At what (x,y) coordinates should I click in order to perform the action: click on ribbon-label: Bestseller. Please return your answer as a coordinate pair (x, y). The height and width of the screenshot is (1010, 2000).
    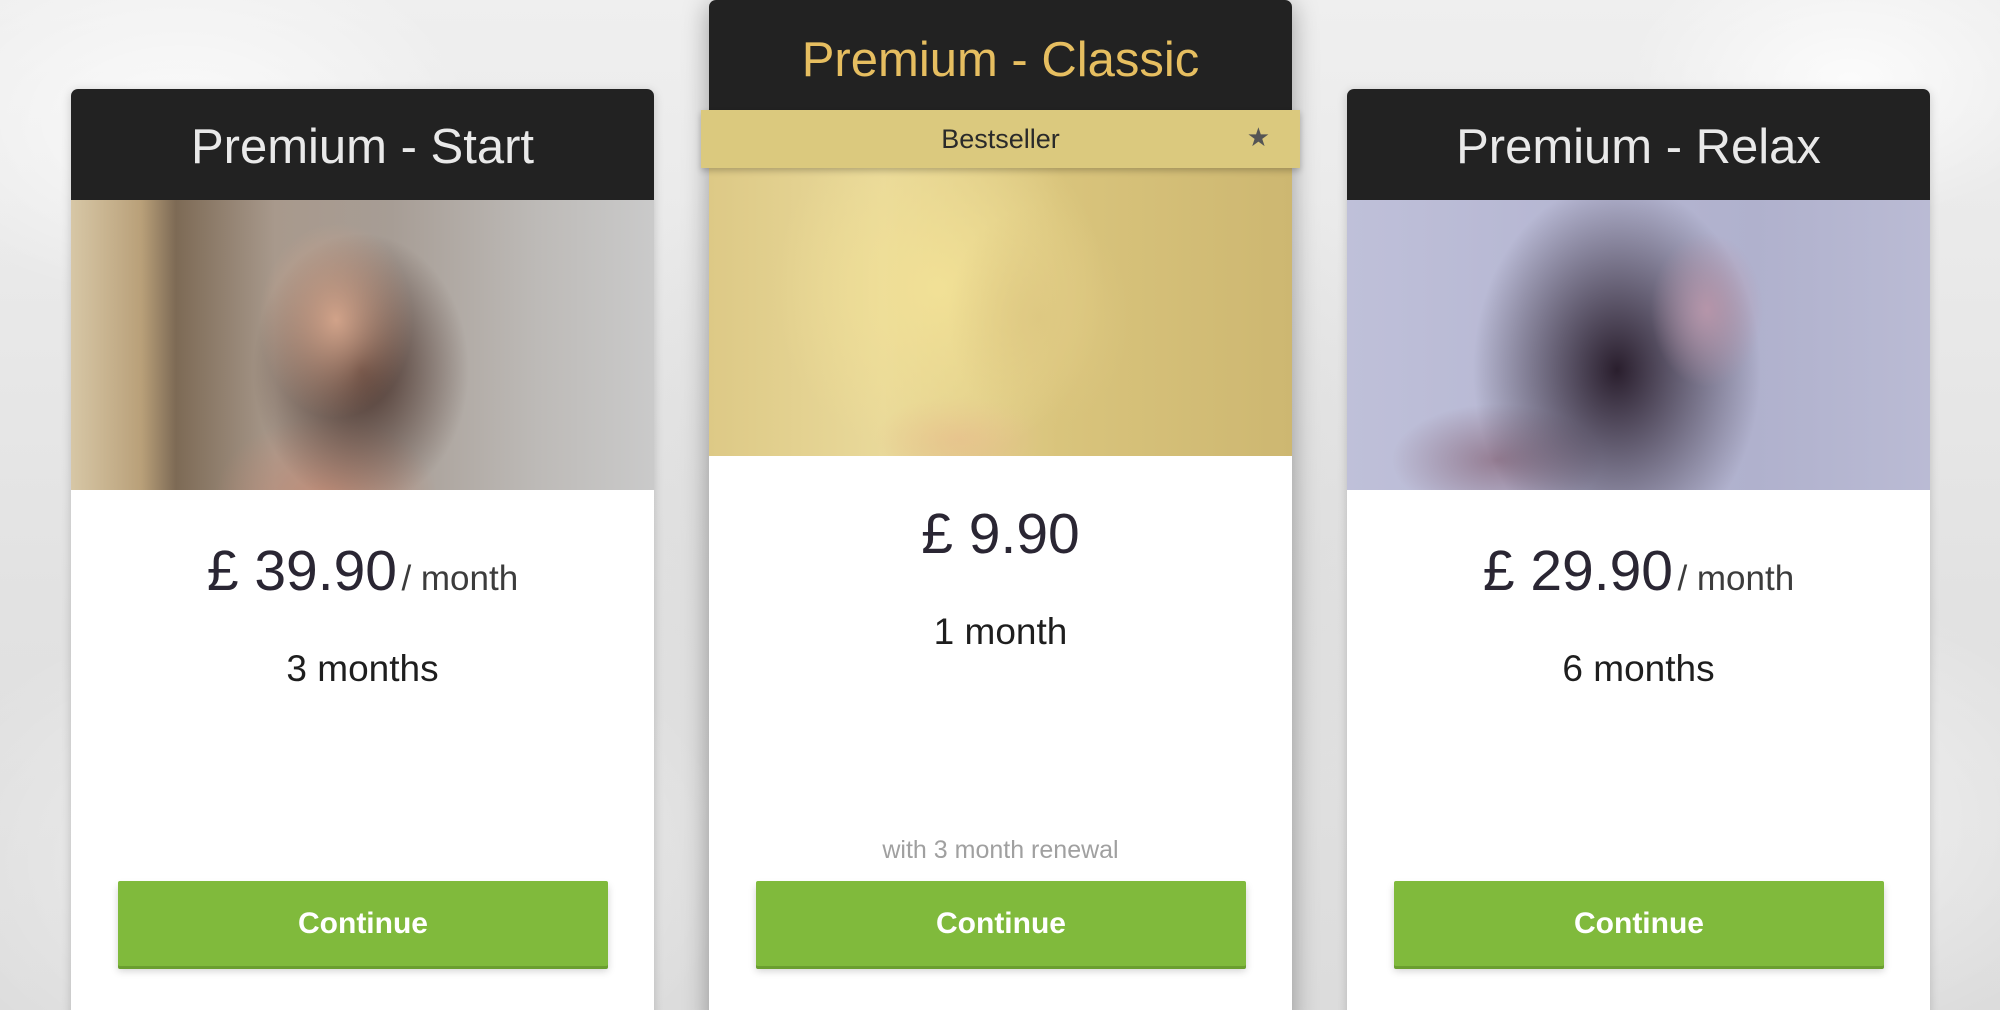
    Looking at the image, I should click on (1000, 138).